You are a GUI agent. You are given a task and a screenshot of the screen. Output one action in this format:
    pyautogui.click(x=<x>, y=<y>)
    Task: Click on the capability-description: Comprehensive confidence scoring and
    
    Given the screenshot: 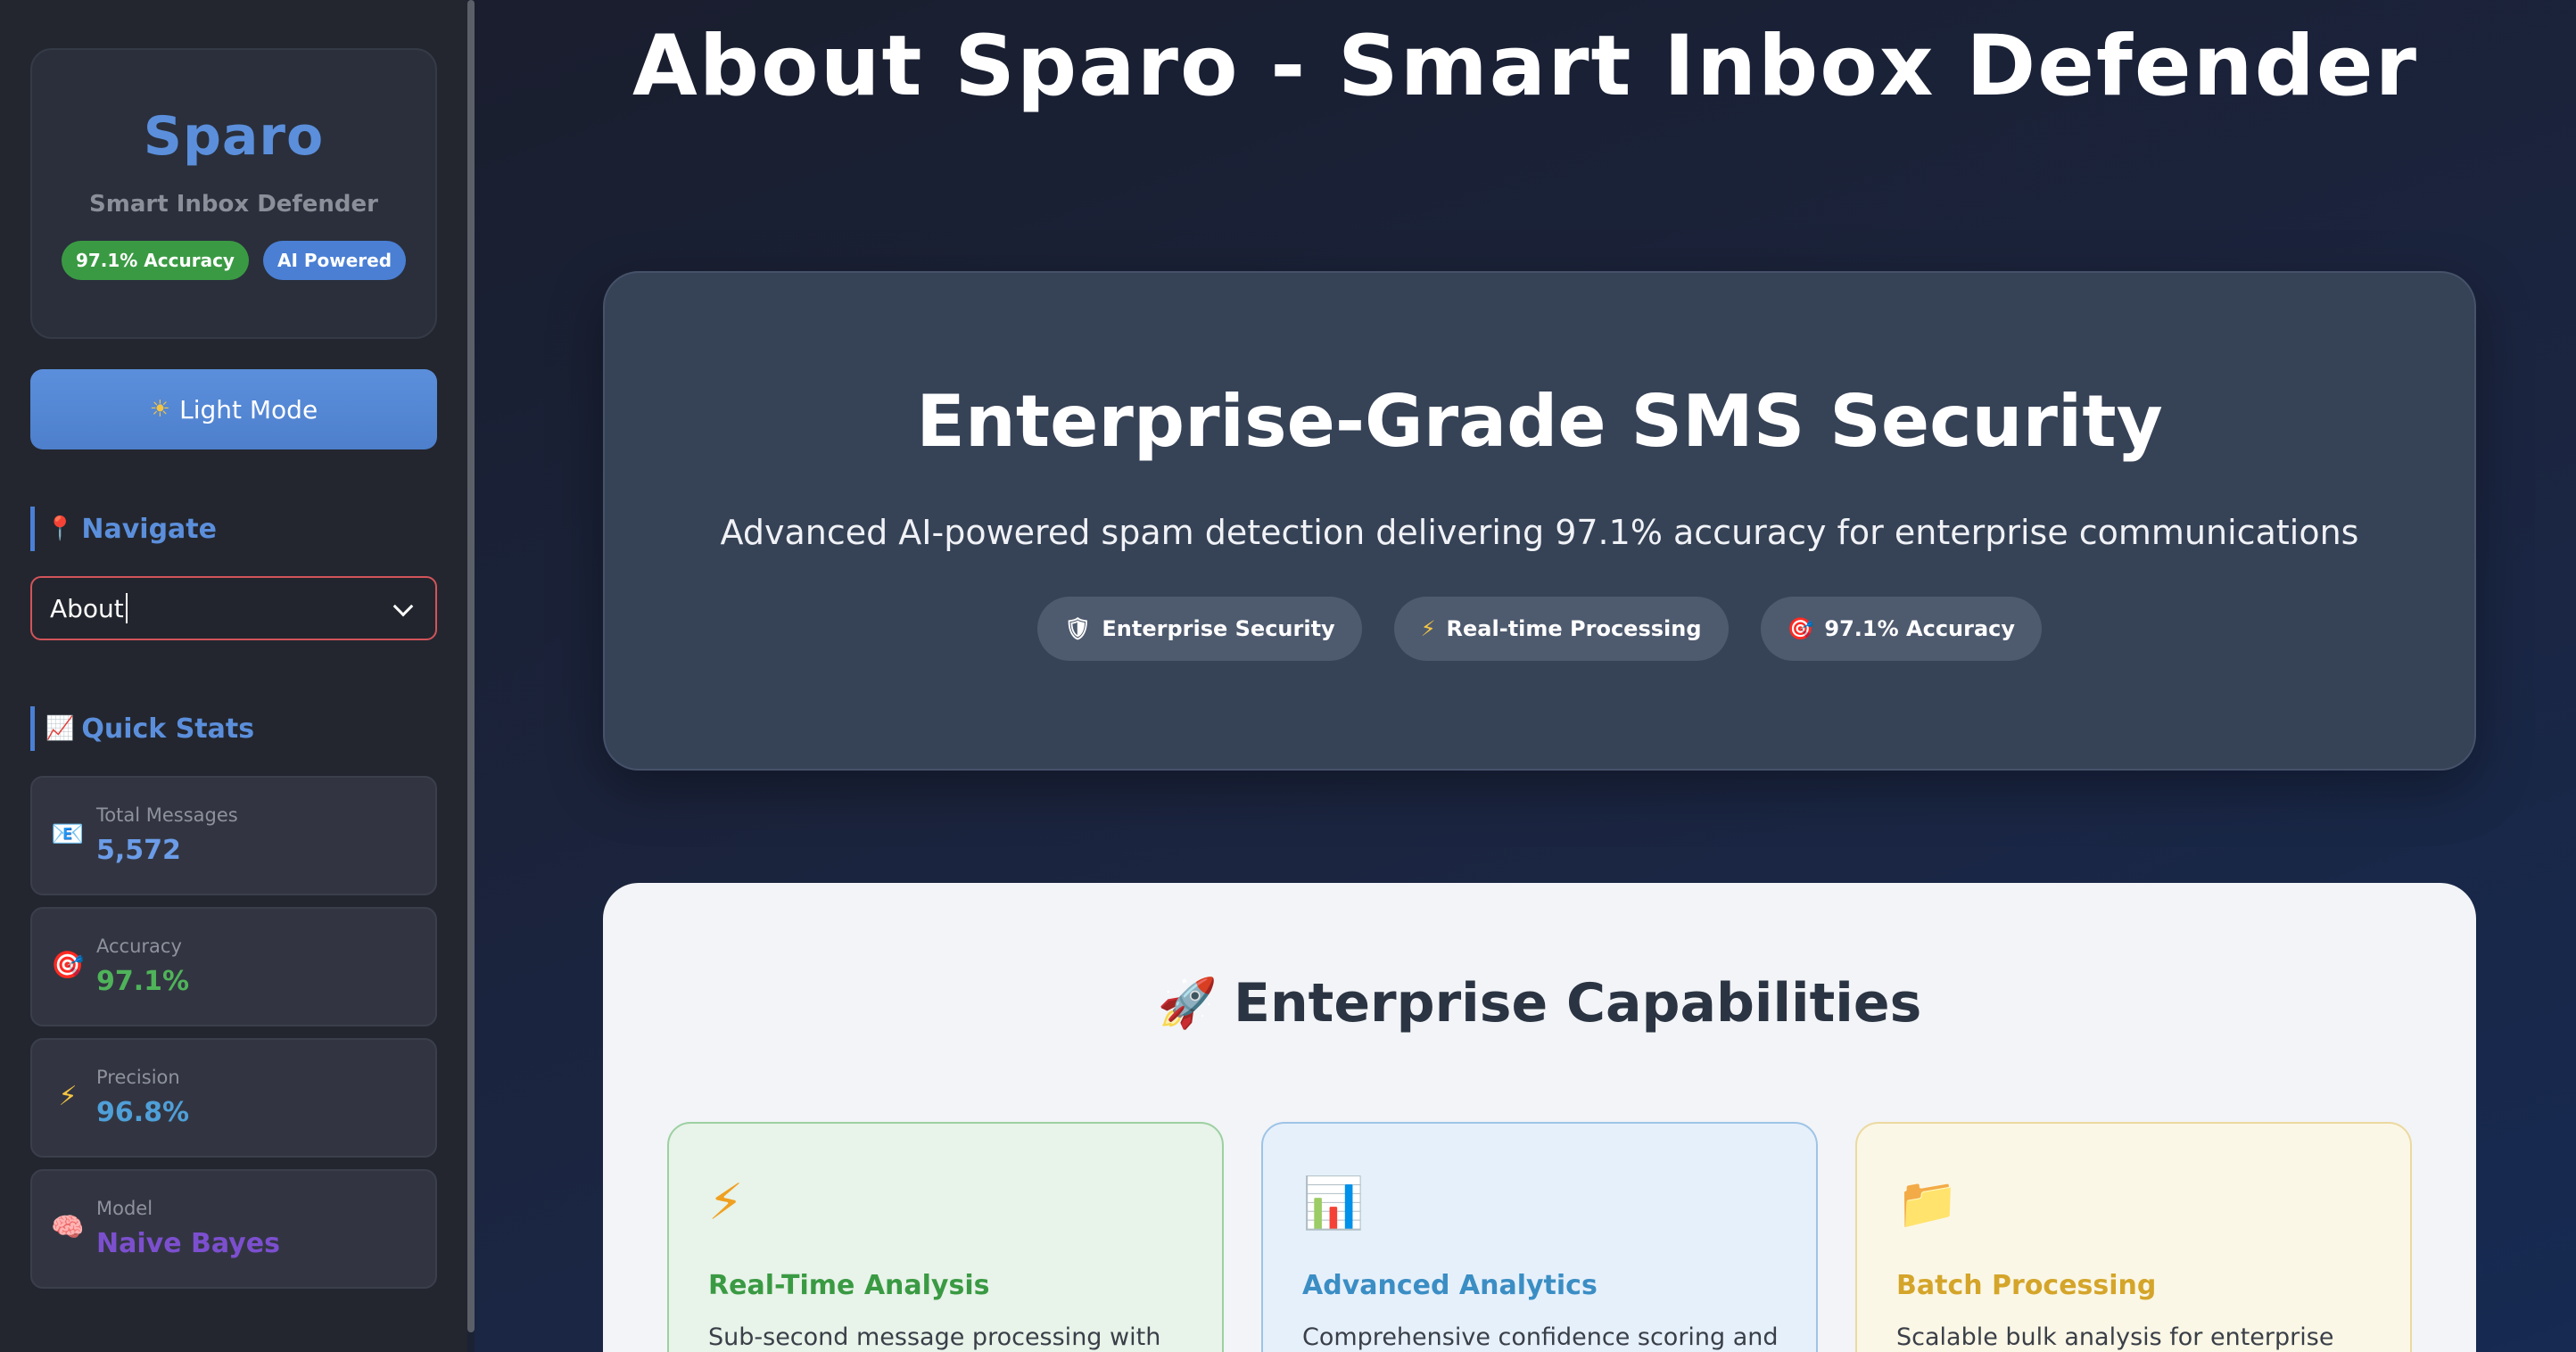 What is the action you would take?
    pyautogui.click(x=1541, y=1337)
    